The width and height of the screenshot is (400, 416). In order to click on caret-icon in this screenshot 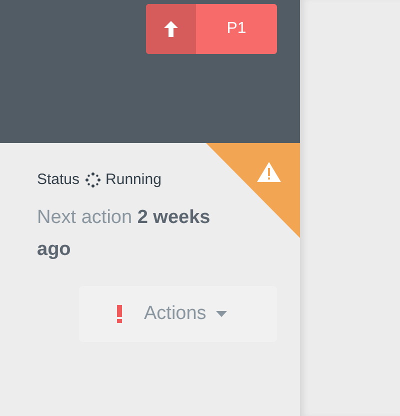, I will do `click(222, 314)`.